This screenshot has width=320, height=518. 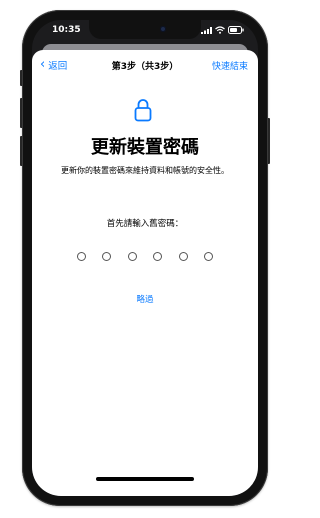 What do you see at coordinates (145, 299) in the screenshot?
I see `skip-button: 略過` at bounding box center [145, 299].